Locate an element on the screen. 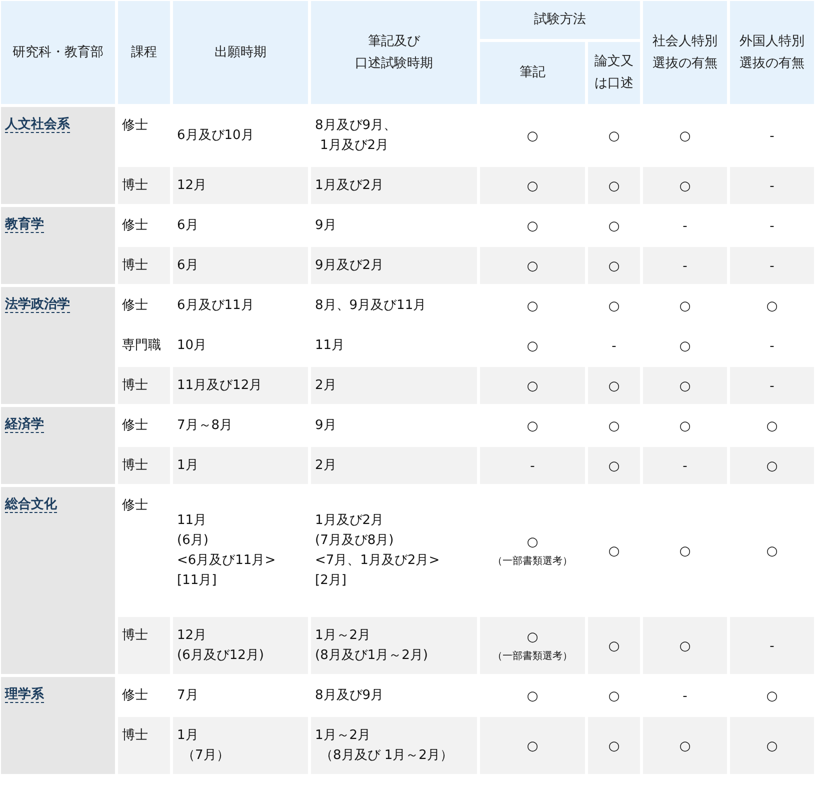  cell-line: 9月及び2月 is located at coordinates (350, 266).